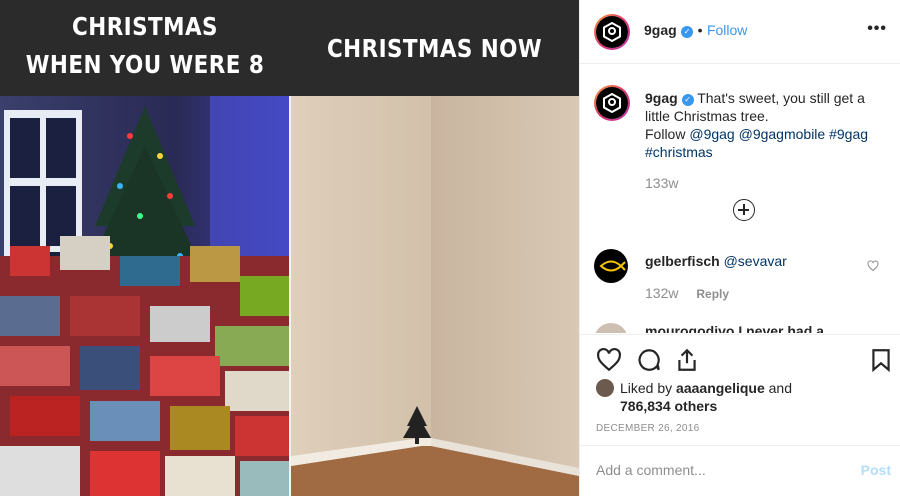 This screenshot has width=900, height=496. Describe the element at coordinates (434, 48) in the screenshot. I see `meme-caption-right: CHRISTMAS NOW` at that location.